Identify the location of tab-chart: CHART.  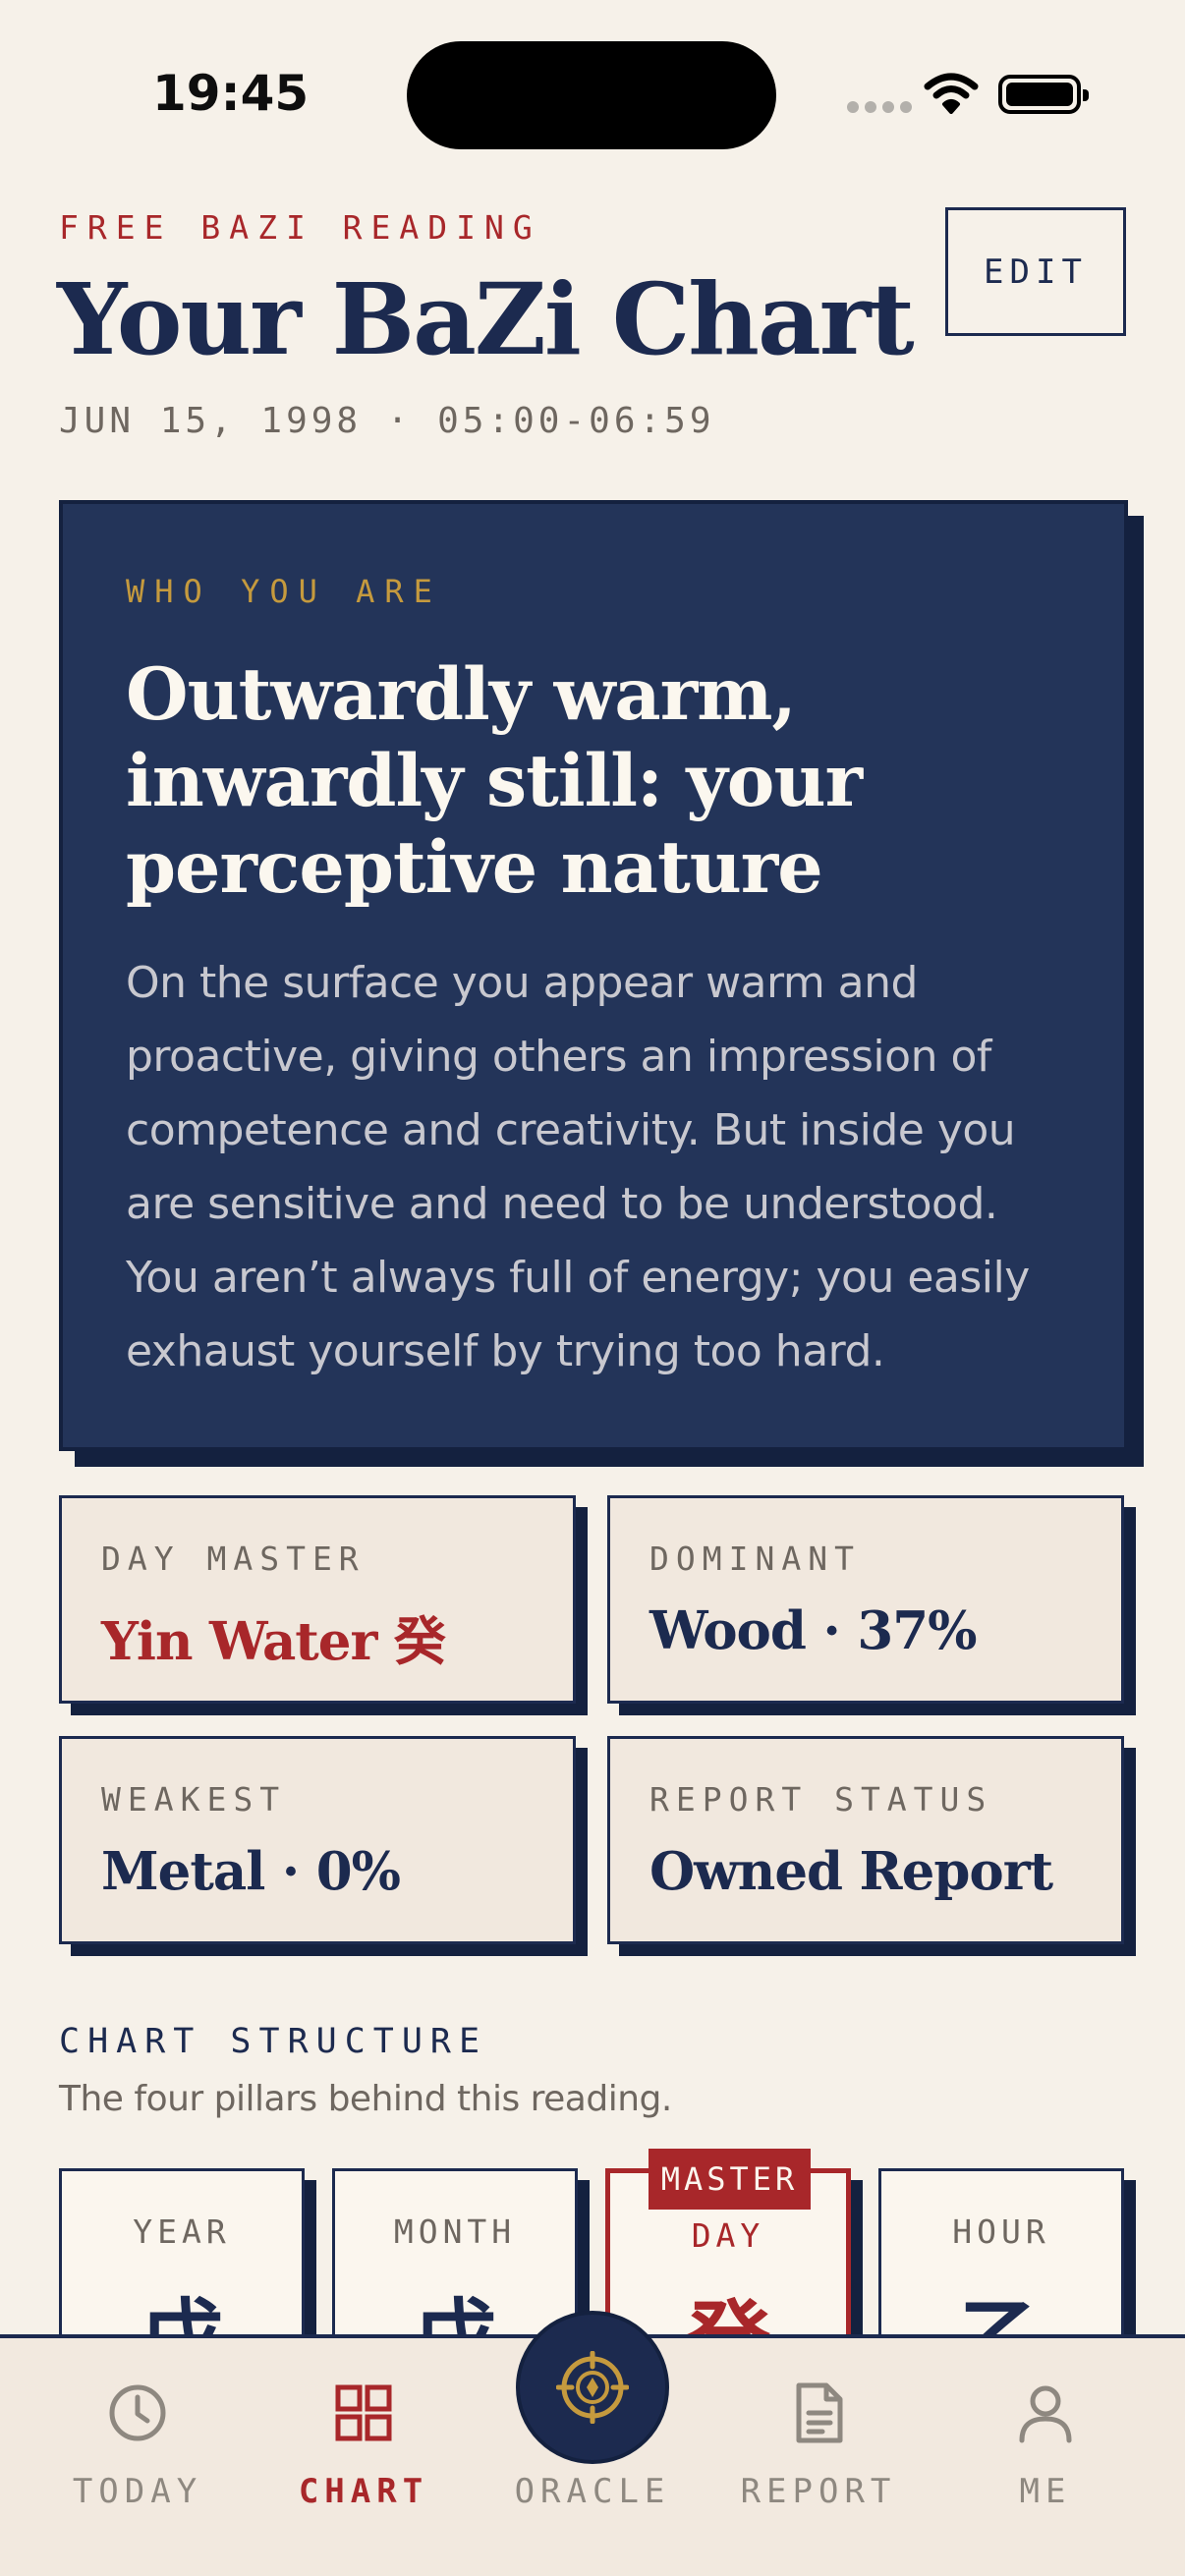
(364, 2436).